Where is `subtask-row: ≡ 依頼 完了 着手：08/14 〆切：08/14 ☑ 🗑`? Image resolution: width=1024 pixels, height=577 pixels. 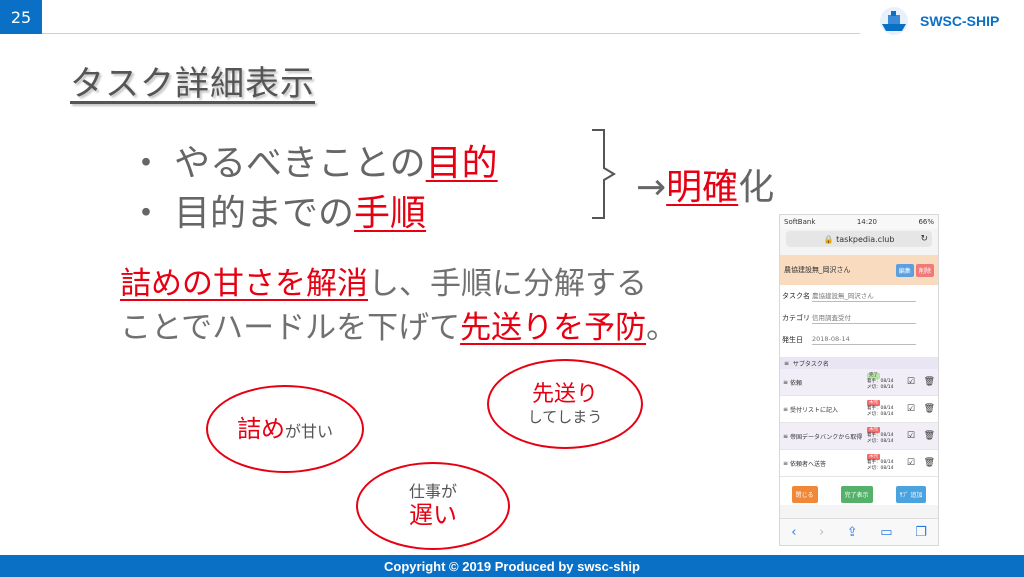 subtask-row: ≡ 依頼 完了 着手：08/14 〆切：08/14 ☑ 🗑 is located at coordinates (859, 382).